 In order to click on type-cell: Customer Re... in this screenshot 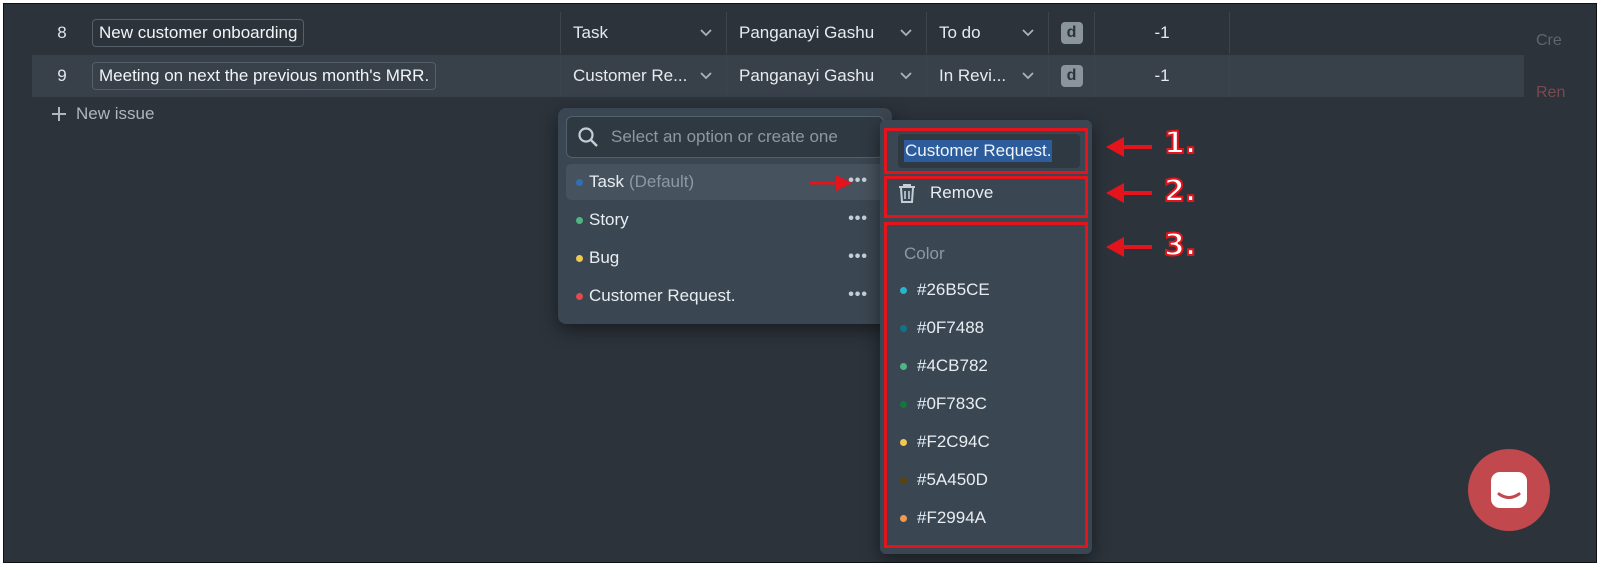, I will do `click(643, 76)`.